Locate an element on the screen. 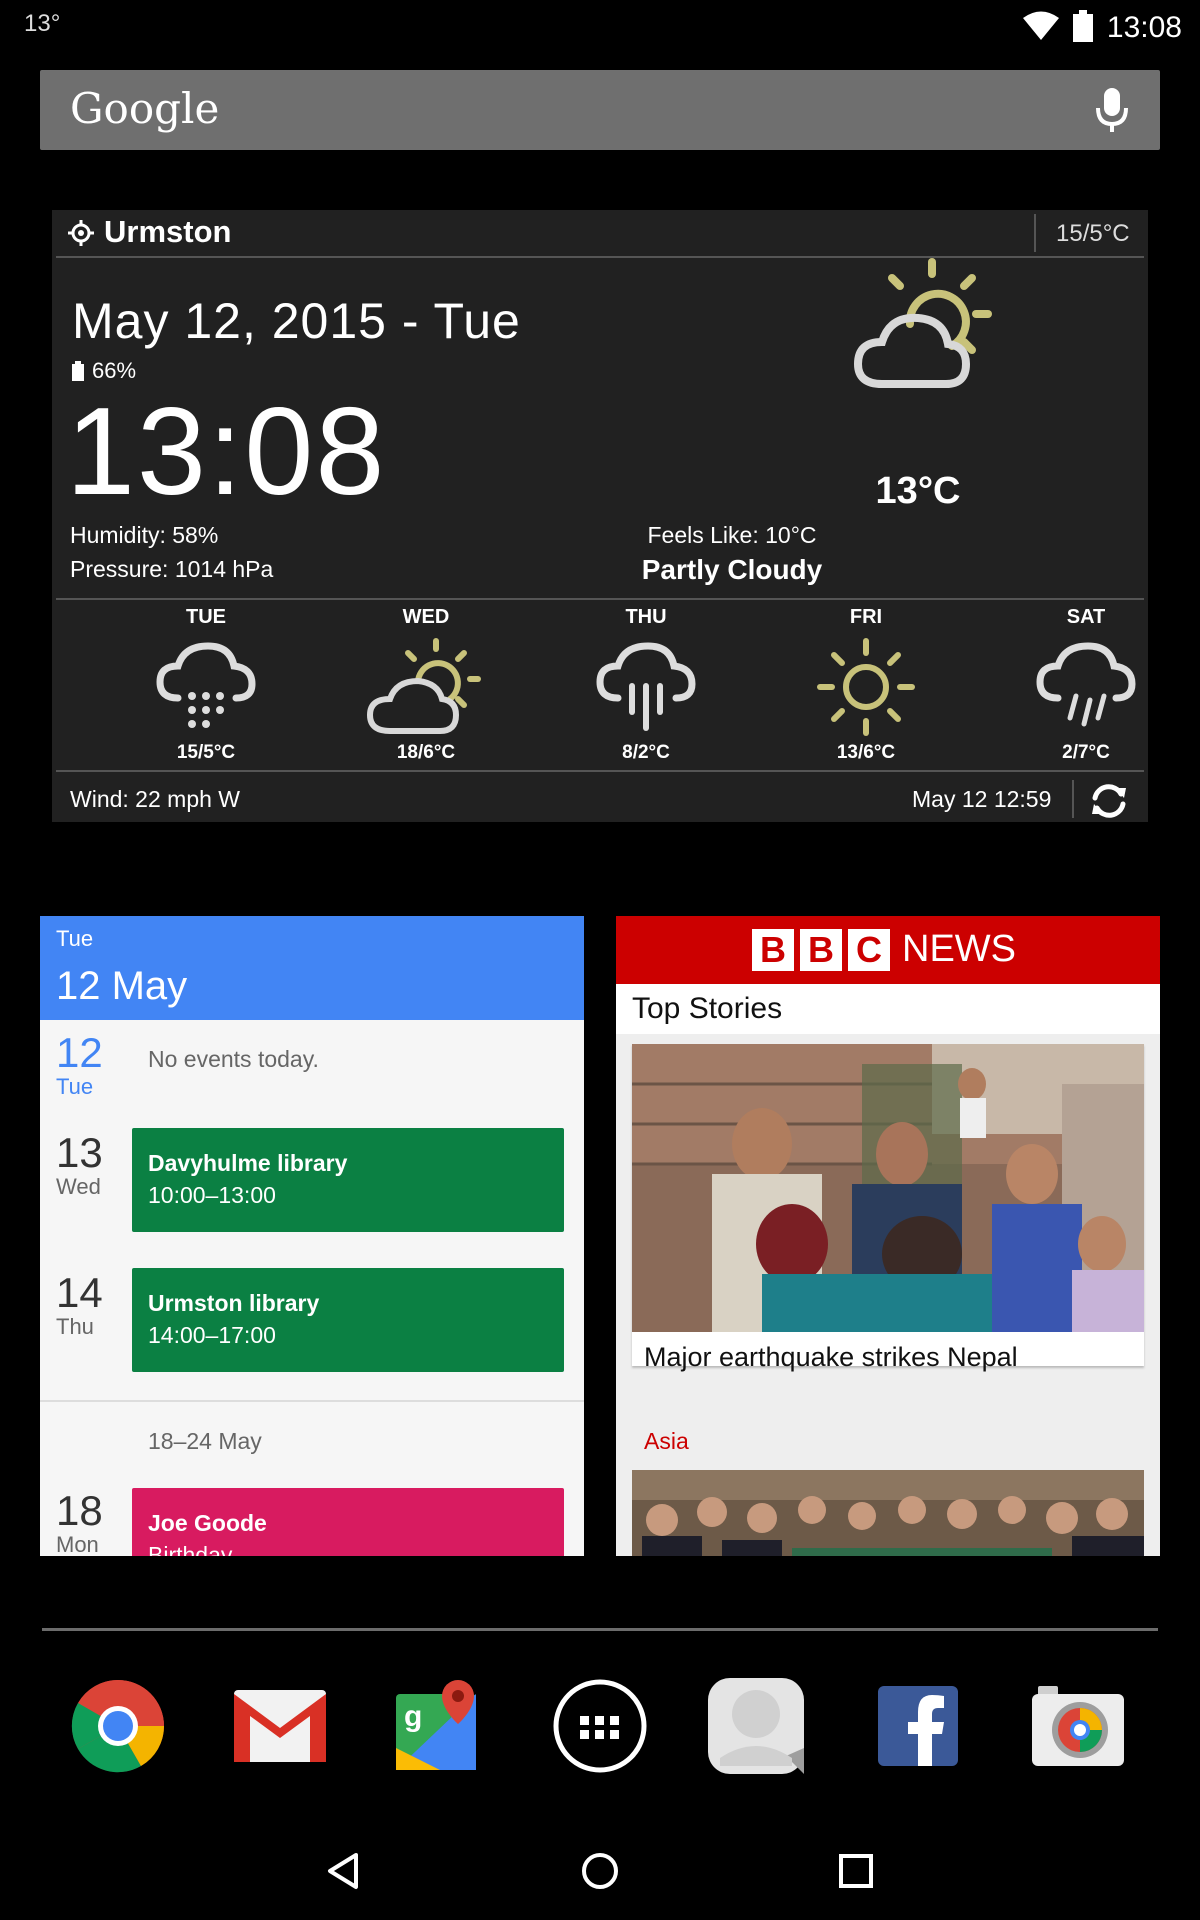  bbc-header: B B C NEWS is located at coordinates (888, 950).